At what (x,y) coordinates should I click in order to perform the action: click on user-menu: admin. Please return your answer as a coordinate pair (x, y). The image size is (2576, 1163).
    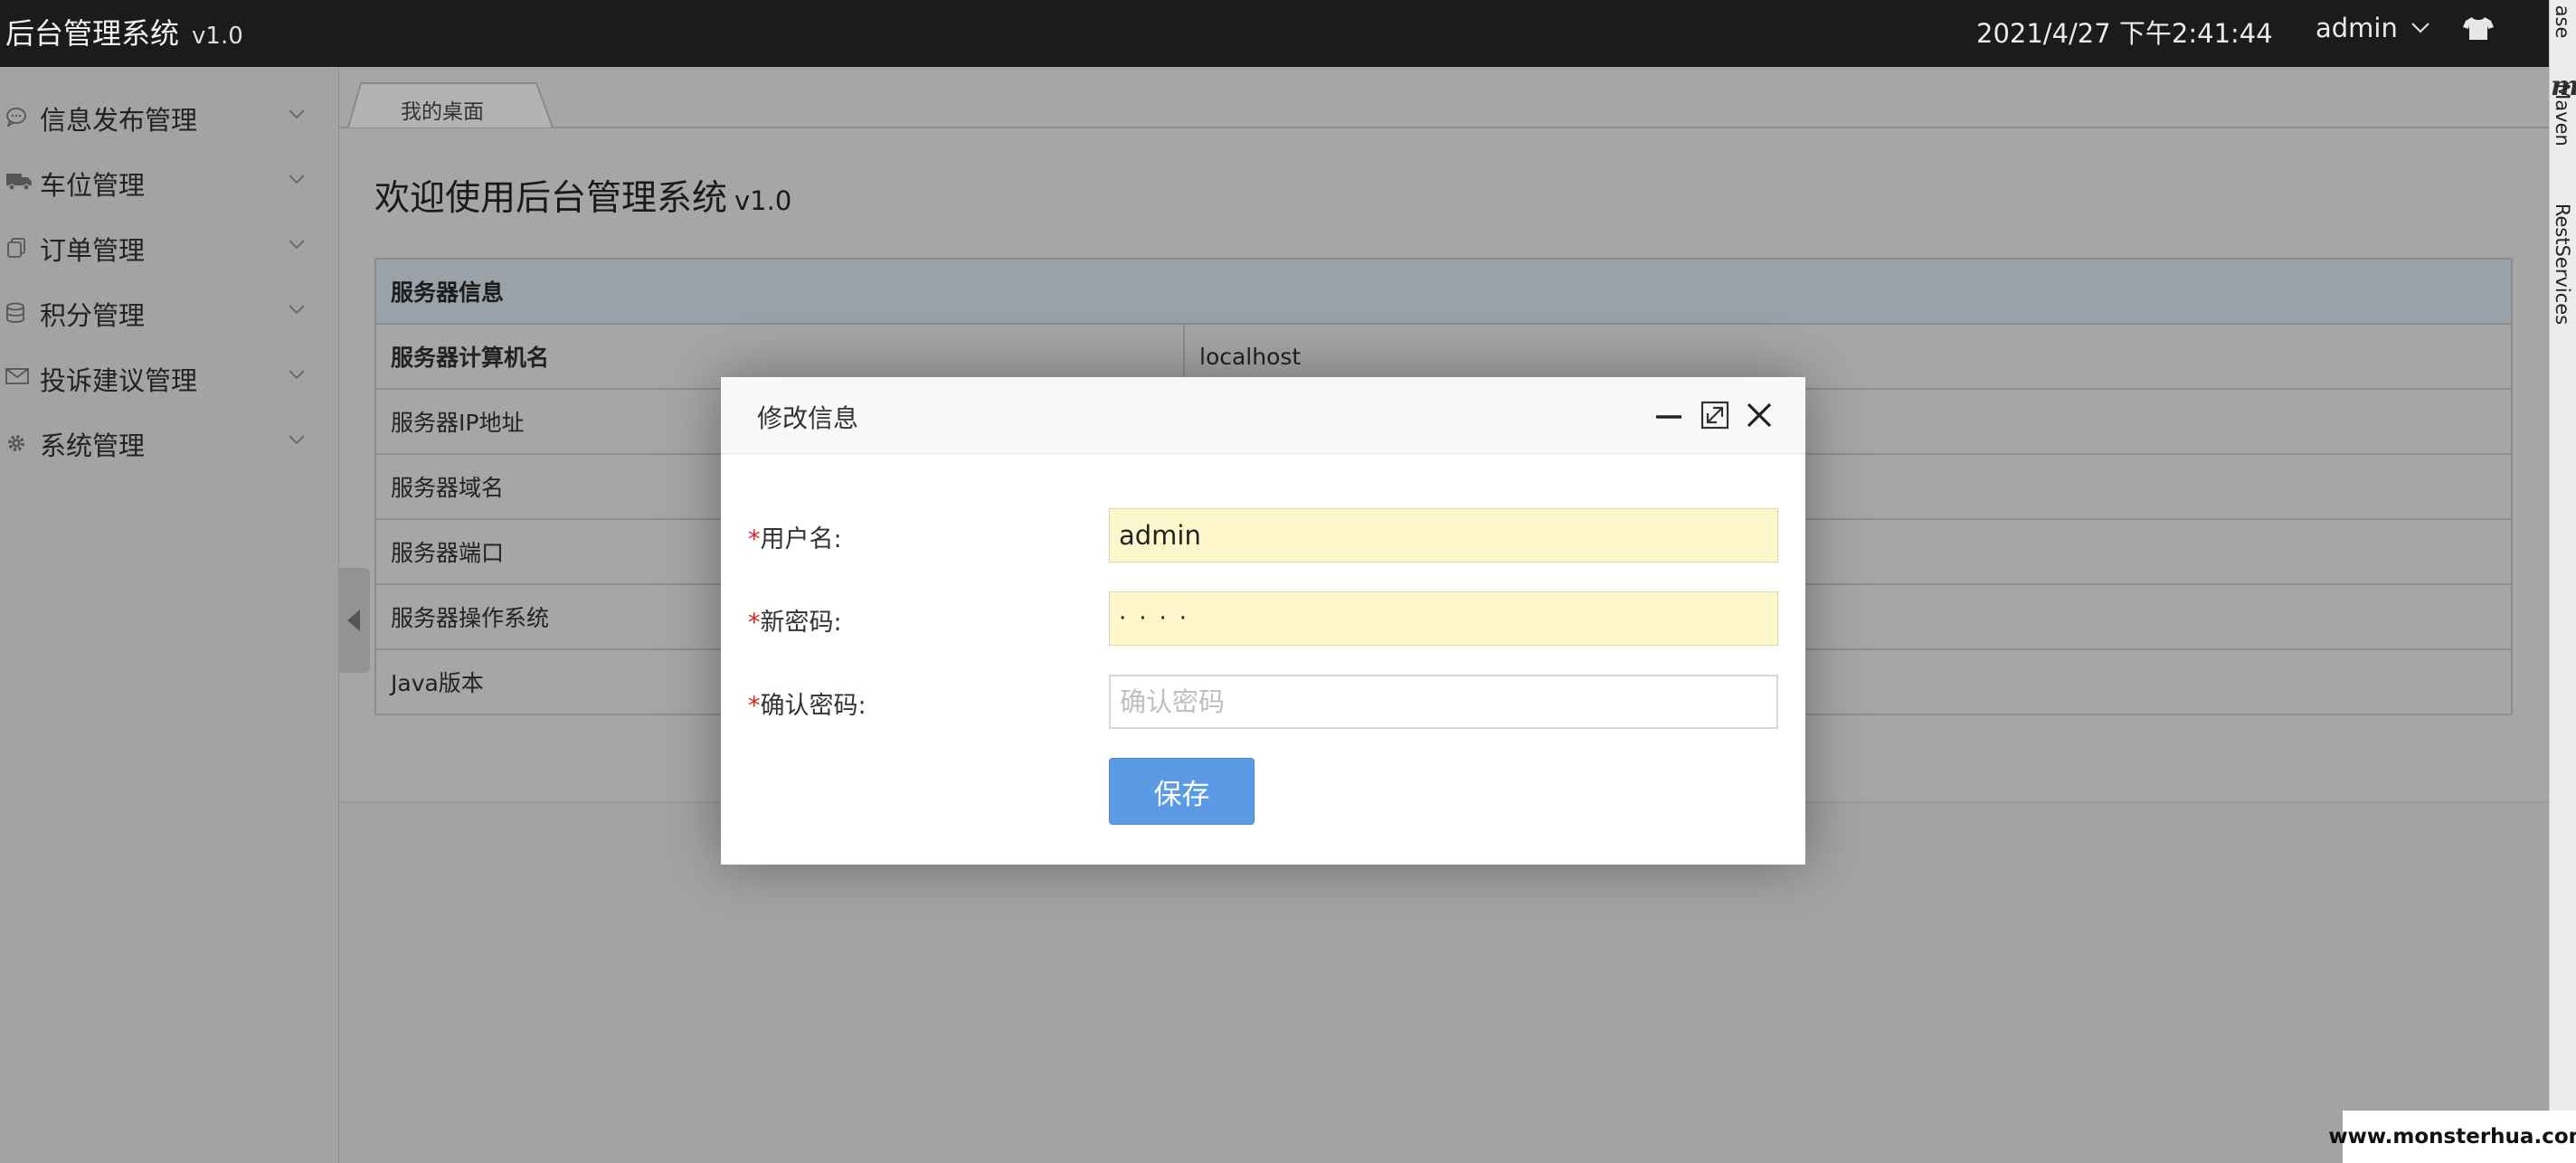
    Looking at the image, I should click on (2373, 28).